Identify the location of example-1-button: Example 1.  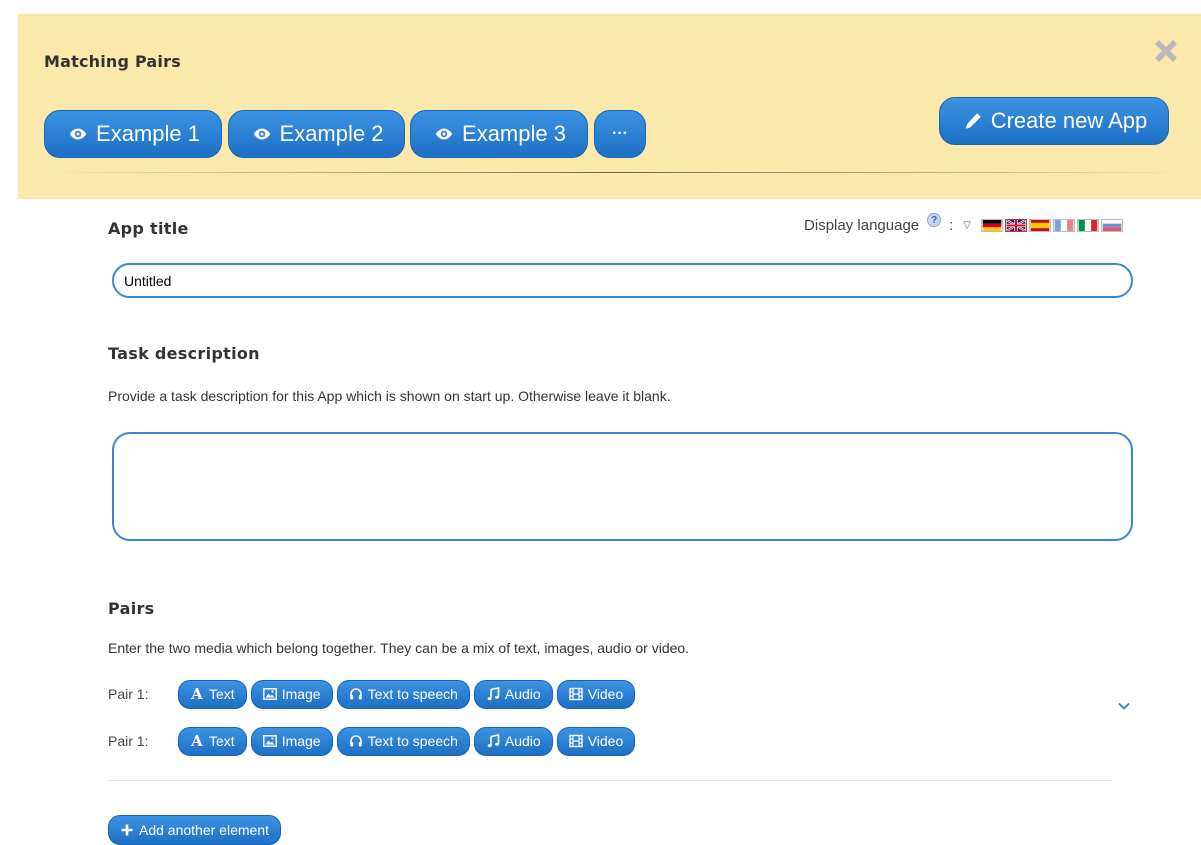
(133, 134).